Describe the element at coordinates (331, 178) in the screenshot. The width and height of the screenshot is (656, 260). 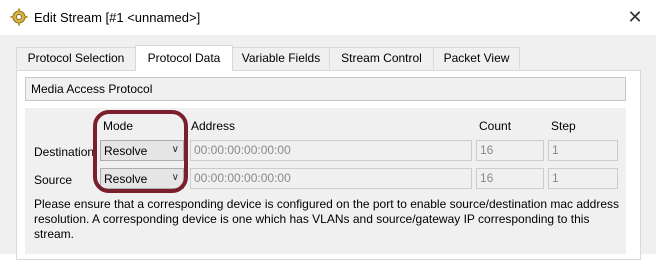
I see `source-address-input: 00:00:00:00:00:00` at that location.